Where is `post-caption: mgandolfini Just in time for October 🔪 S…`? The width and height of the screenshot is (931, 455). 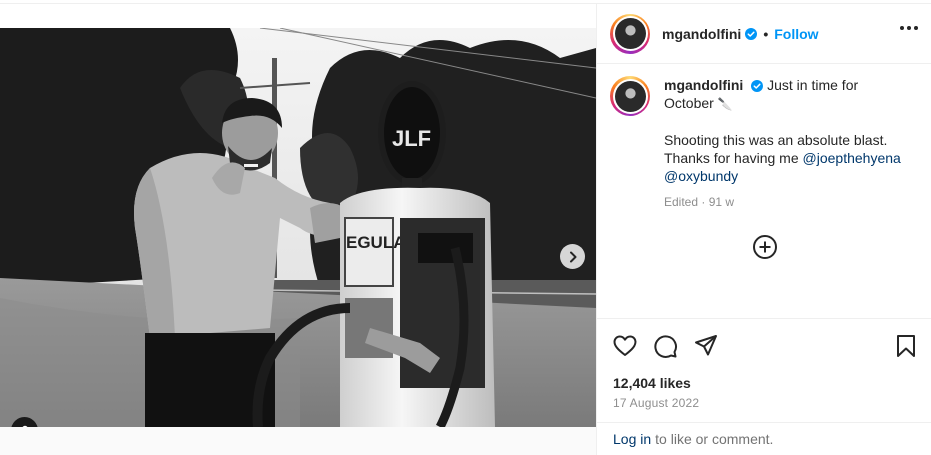
post-caption: mgandolfini Just in time for October 🔪 S… is located at coordinates (765, 142).